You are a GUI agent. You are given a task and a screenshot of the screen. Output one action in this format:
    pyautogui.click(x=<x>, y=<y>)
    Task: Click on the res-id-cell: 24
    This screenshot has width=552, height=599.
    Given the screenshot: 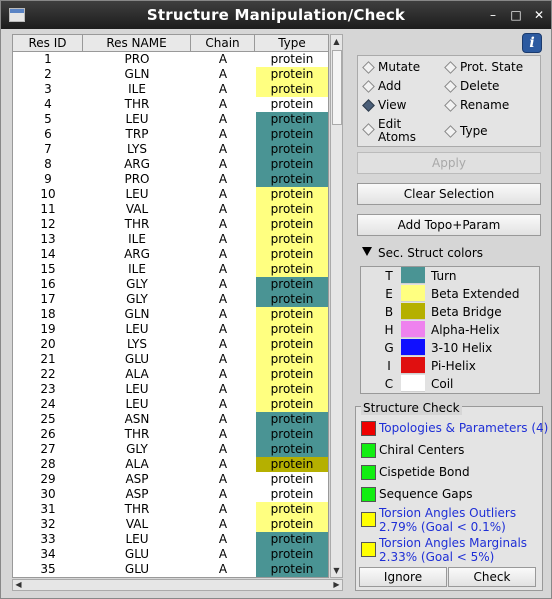 What is the action you would take?
    pyautogui.click(x=48, y=404)
    